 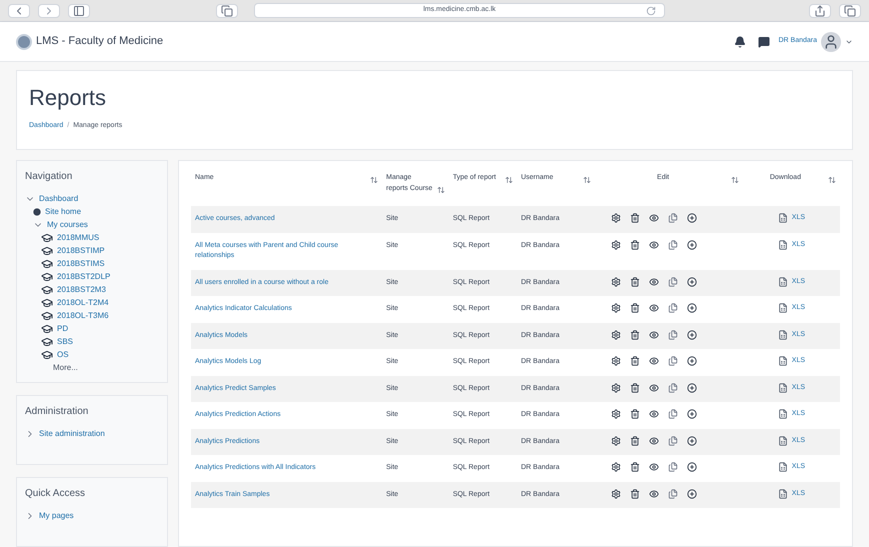 I want to click on message-icon, so click(x=764, y=42).